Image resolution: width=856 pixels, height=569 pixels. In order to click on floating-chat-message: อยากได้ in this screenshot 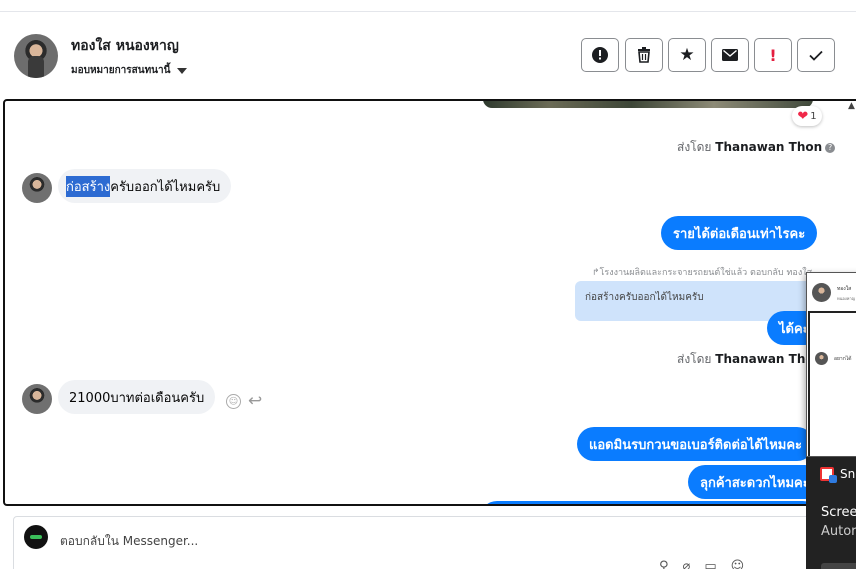, I will do `click(843, 359)`.